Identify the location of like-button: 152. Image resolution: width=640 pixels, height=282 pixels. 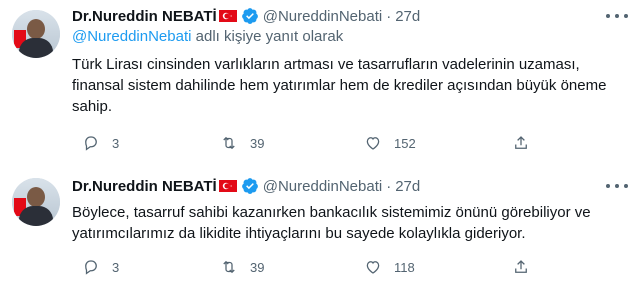
(390, 143).